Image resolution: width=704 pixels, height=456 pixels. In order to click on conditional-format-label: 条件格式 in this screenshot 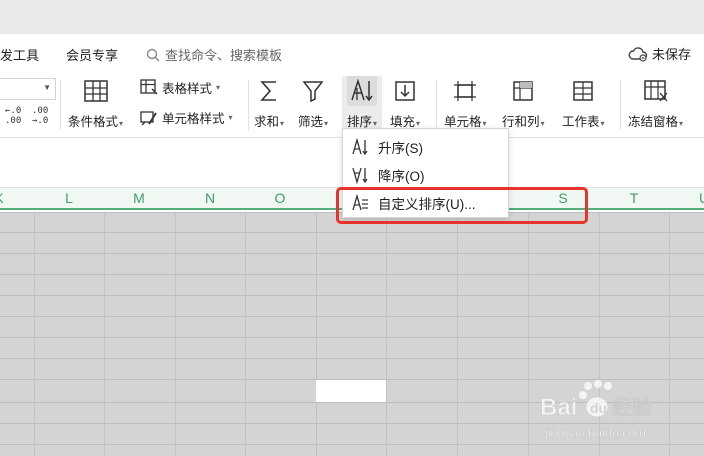, I will do `click(93, 122)`.